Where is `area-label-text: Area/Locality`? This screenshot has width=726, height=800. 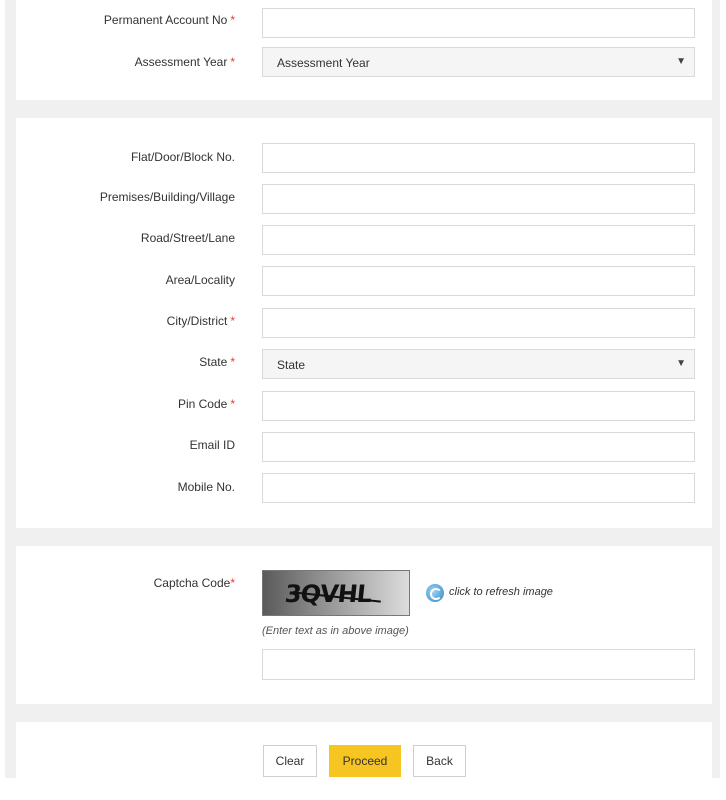
area-label-text: Area/Locality is located at coordinates (200, 280).